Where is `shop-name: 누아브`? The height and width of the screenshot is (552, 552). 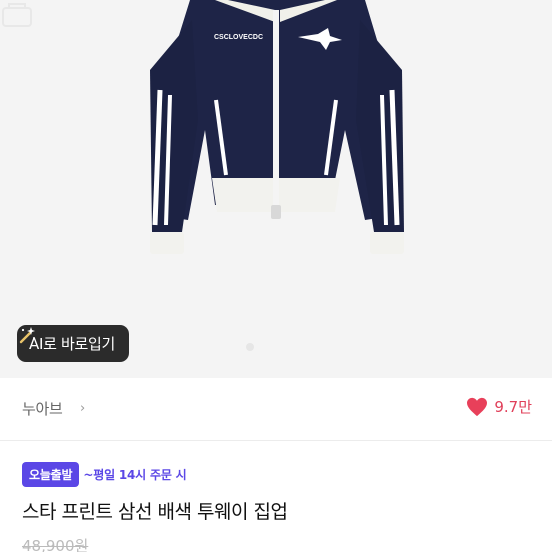
shop-name: 누아브 is located at coordinates (42, 408).